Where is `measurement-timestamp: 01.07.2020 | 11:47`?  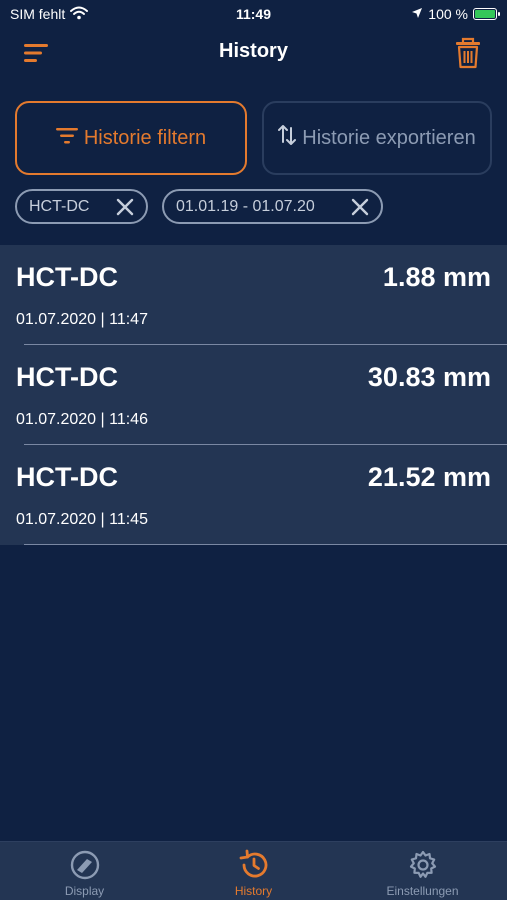 measurement-timestamp: 01.07.2020 | 11:47 is located at coordinates (82, 319).